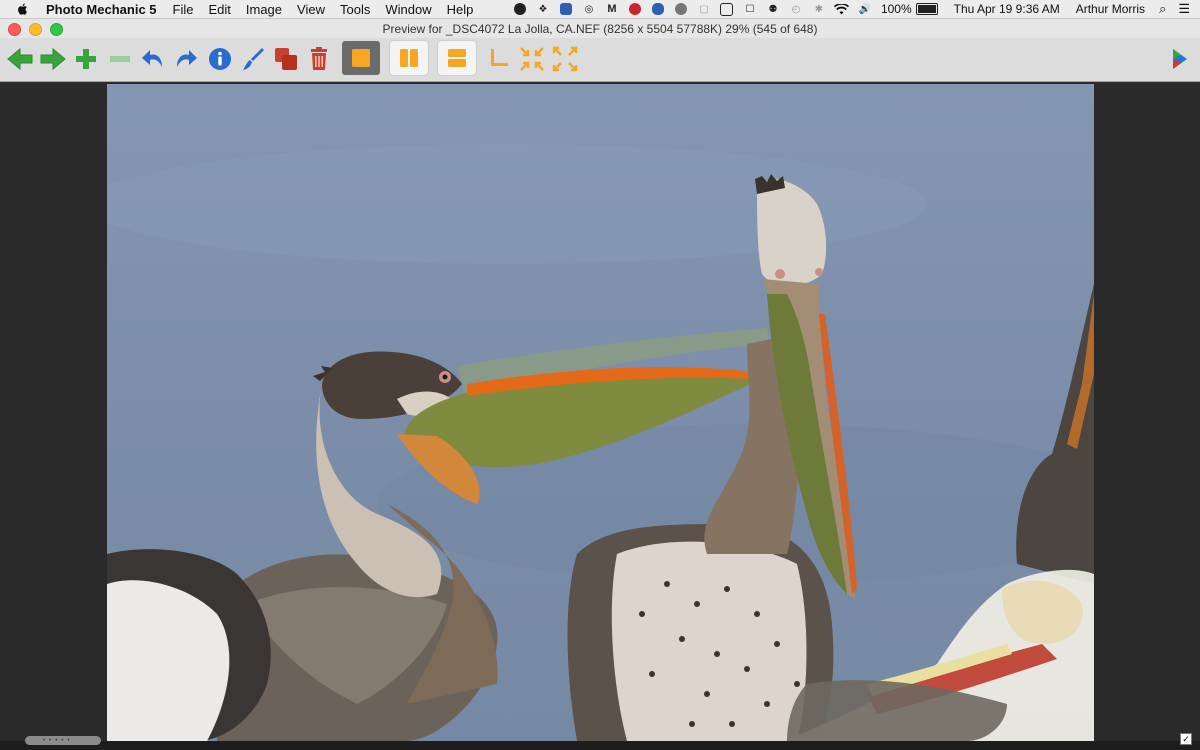 This screenshot has width=1200, height=750. What do you see at coordinates (408, 9) in the screenshot?
I see `menu-window: Window` at bounding box center [408, 9].